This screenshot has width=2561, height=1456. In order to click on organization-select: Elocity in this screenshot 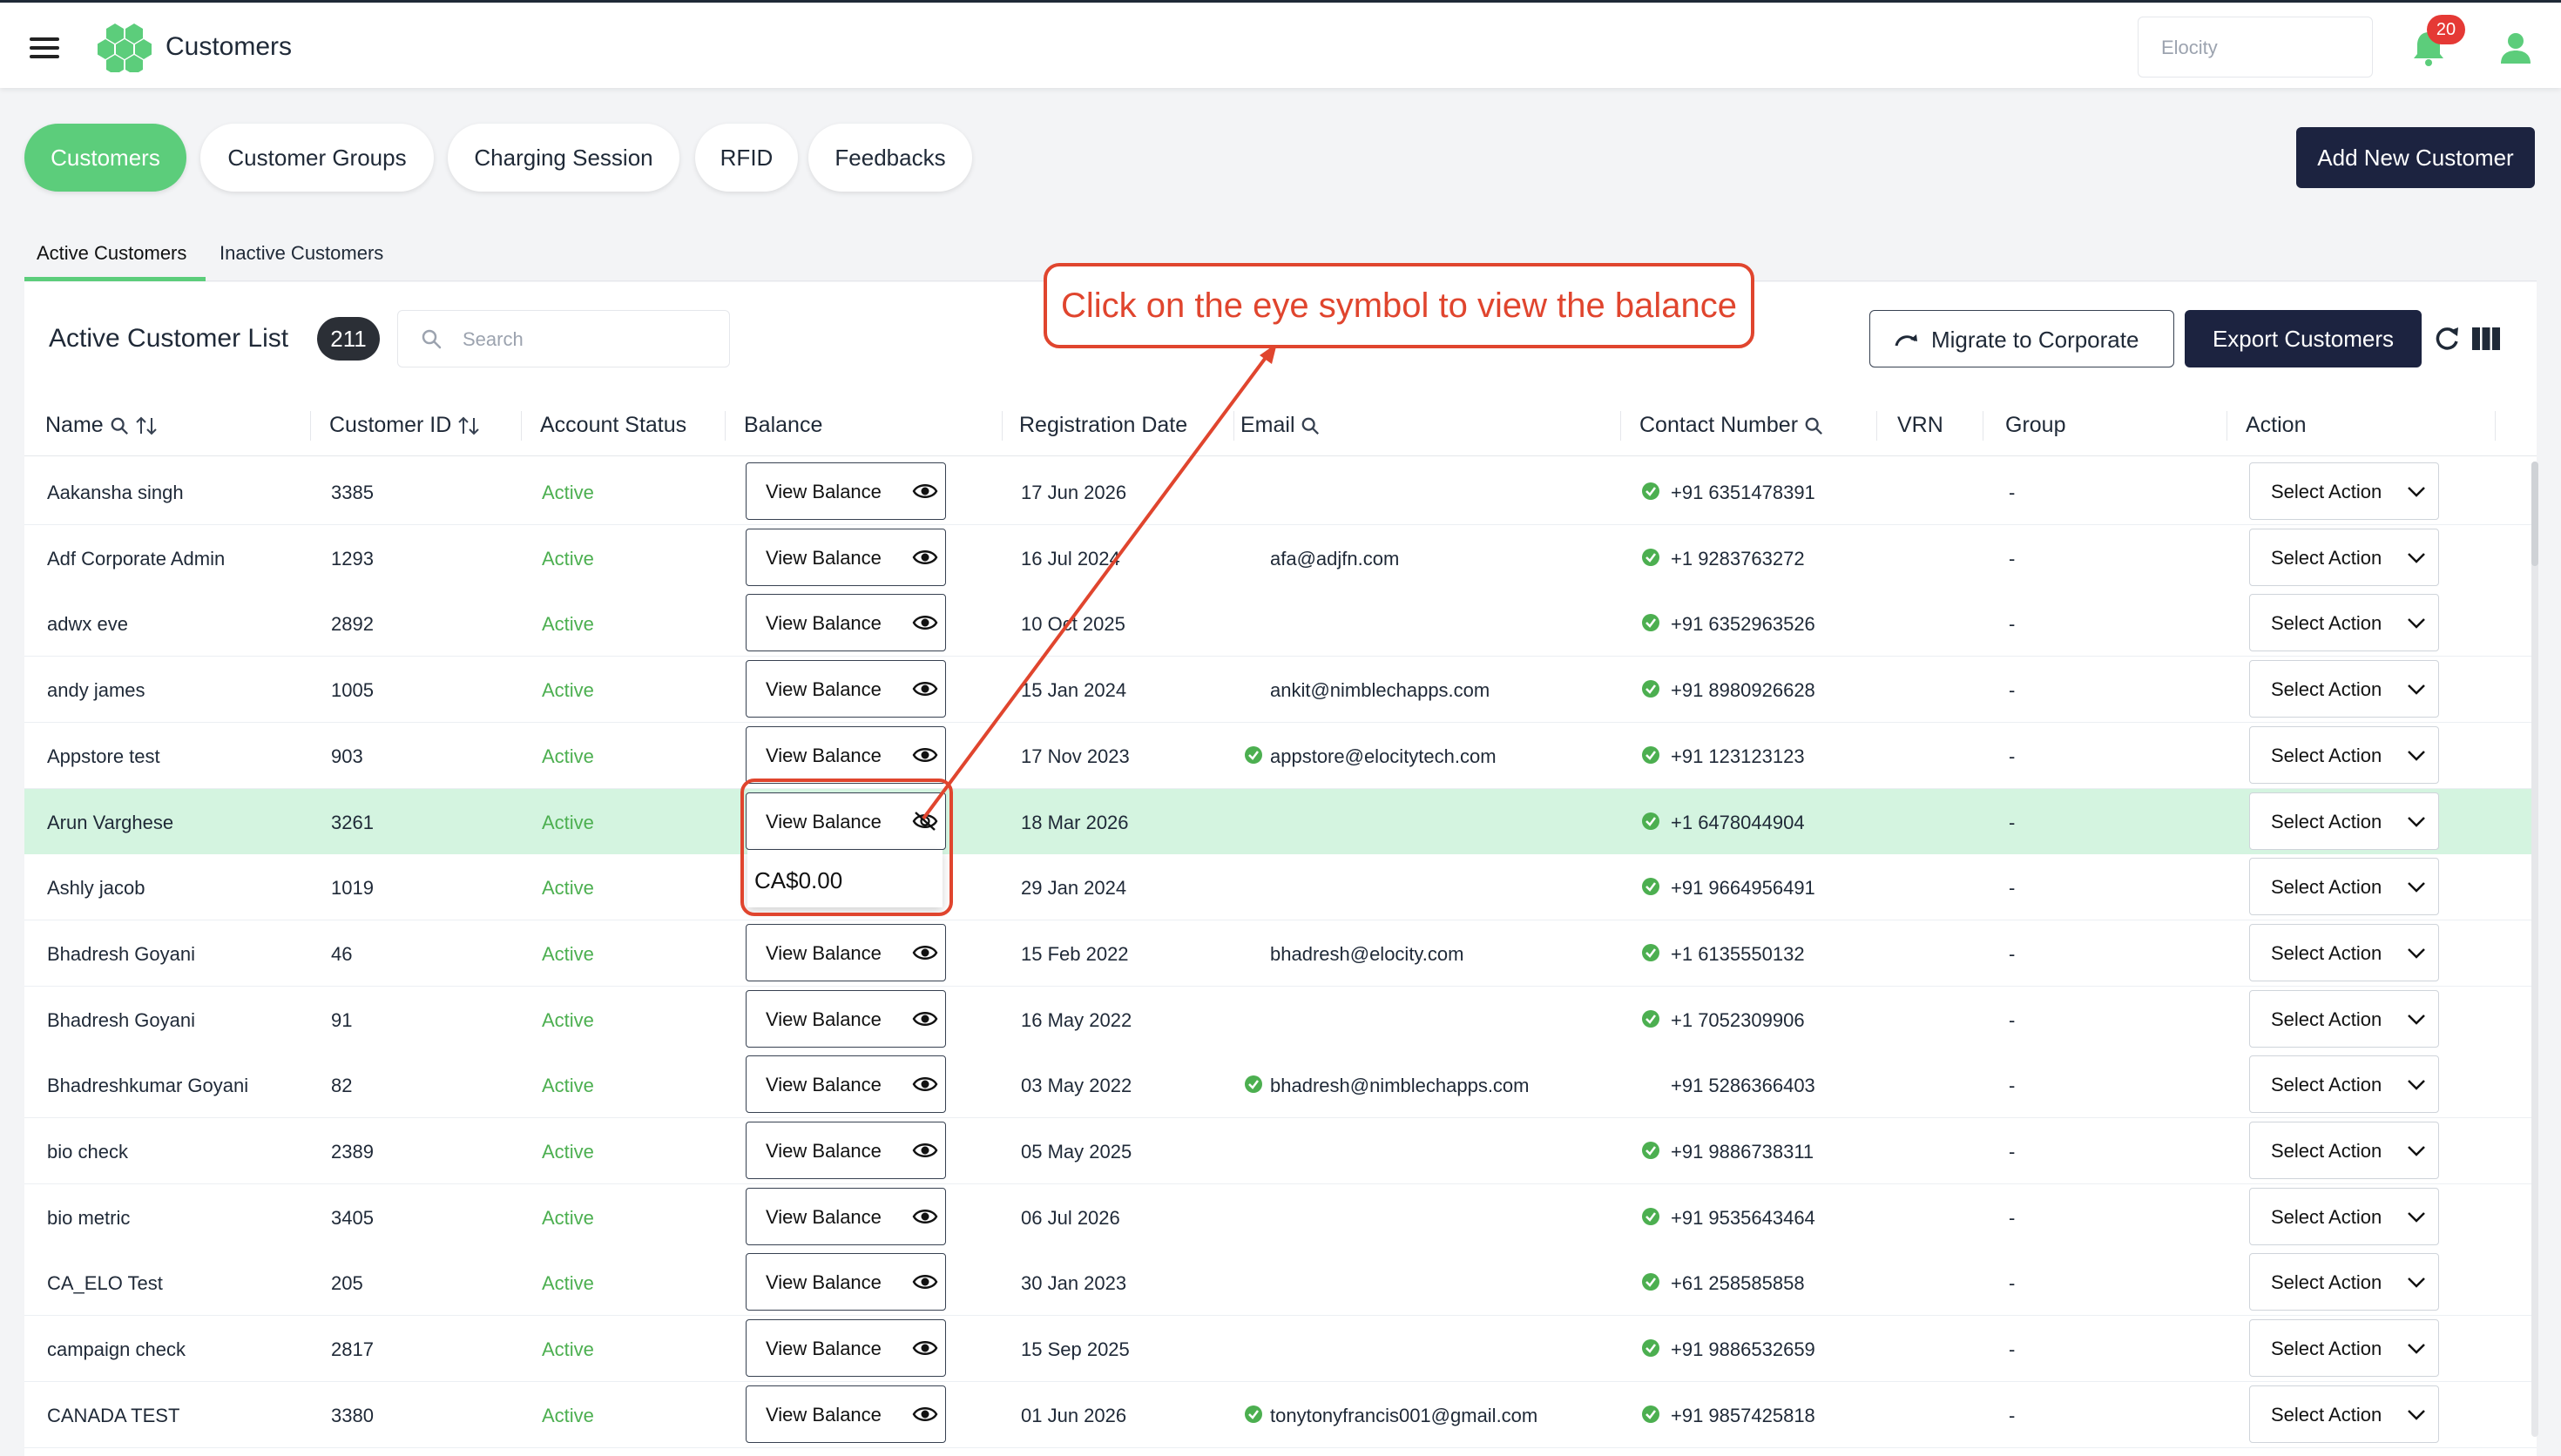, I will do `click(2255, 47)`.